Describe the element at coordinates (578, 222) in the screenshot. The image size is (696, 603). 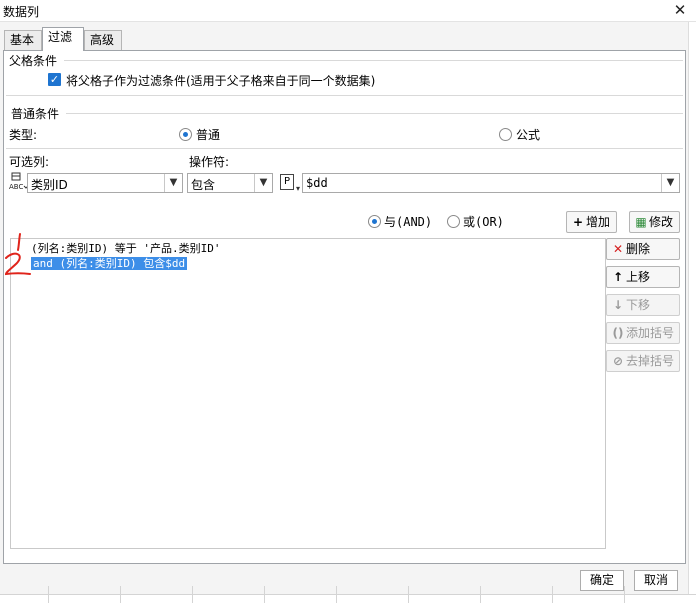
I see `plus-icon: +` at that location.